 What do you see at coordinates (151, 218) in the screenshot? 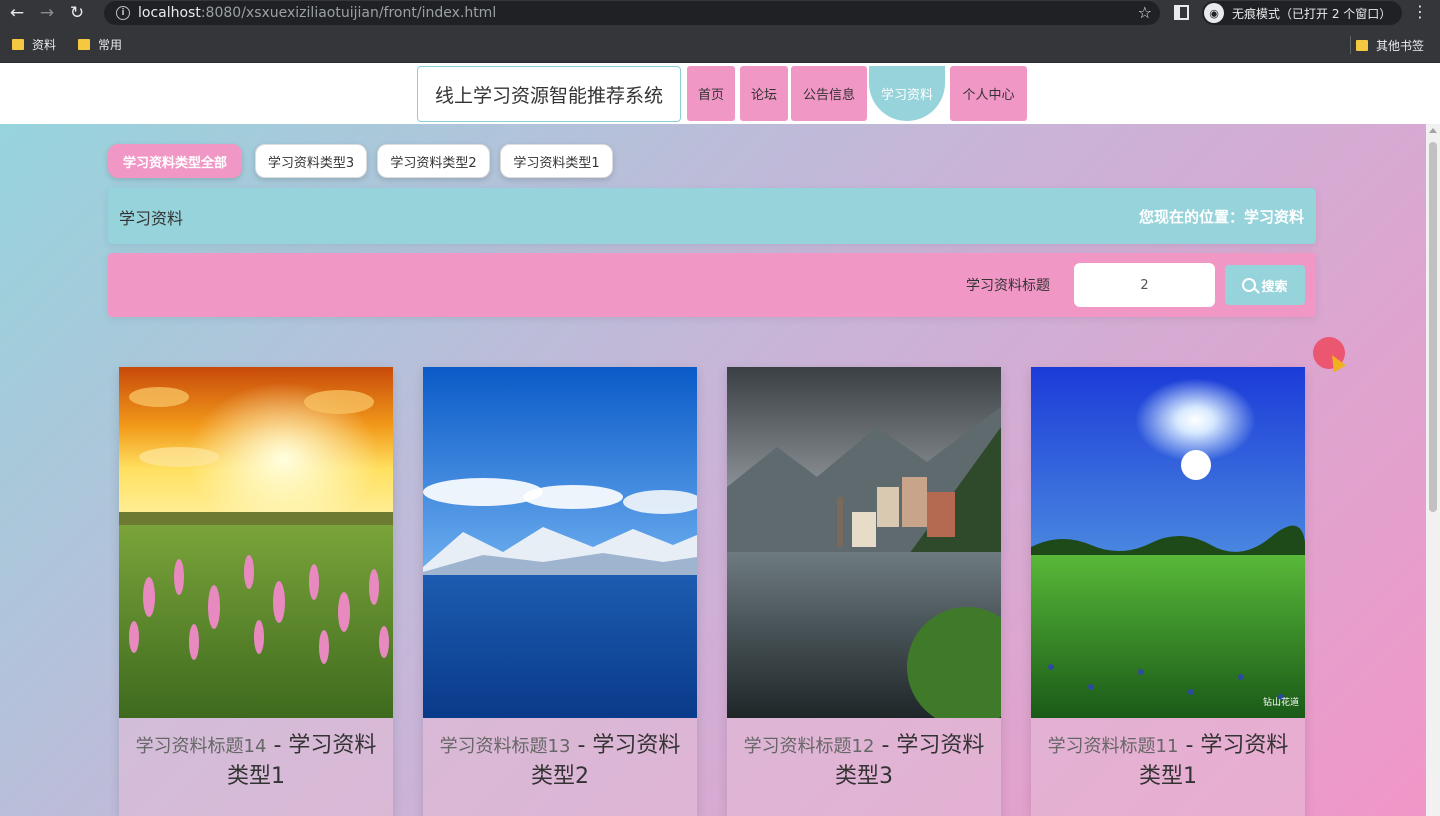
I see `page-title: 学习资料` at bounding box center [151, 218].